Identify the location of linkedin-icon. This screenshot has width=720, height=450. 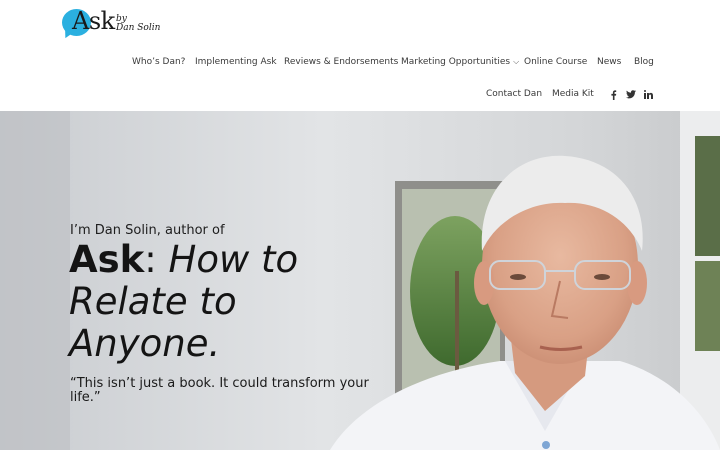
(648, 94).